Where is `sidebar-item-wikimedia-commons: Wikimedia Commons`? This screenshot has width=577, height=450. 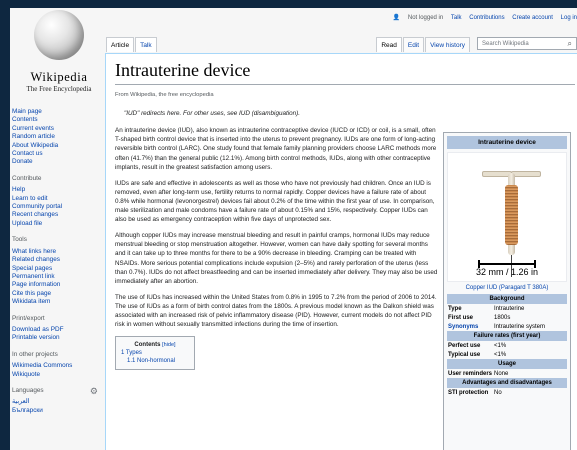 sidebar-item-wikimedia-commons: Wikimedia Commons is located at coordinates (56, 366).